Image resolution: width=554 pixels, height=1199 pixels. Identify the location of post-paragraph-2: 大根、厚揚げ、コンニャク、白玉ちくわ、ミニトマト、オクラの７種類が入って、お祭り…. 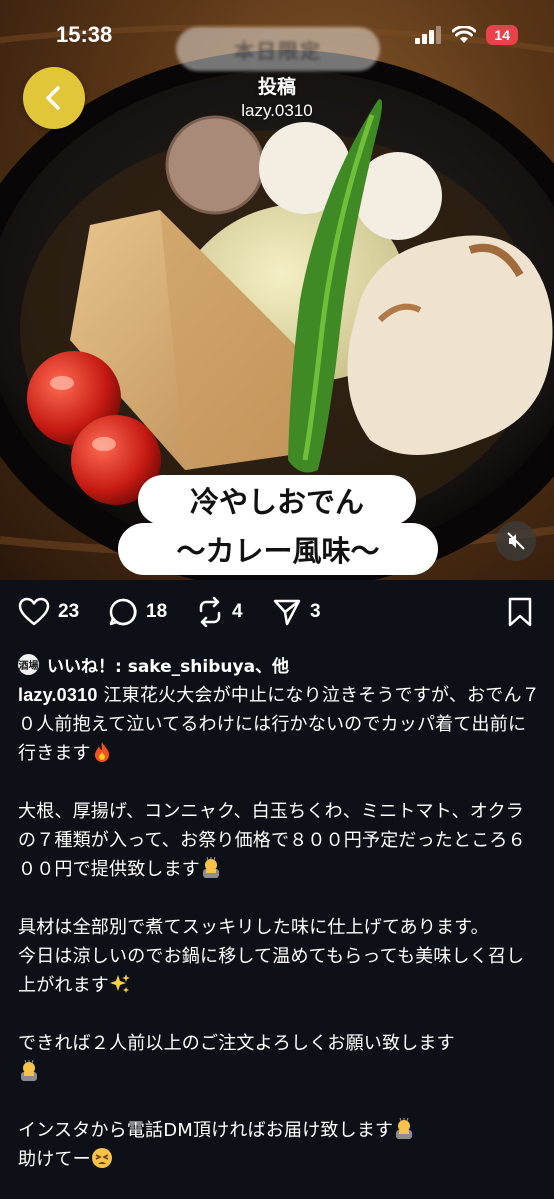
(272, 840).